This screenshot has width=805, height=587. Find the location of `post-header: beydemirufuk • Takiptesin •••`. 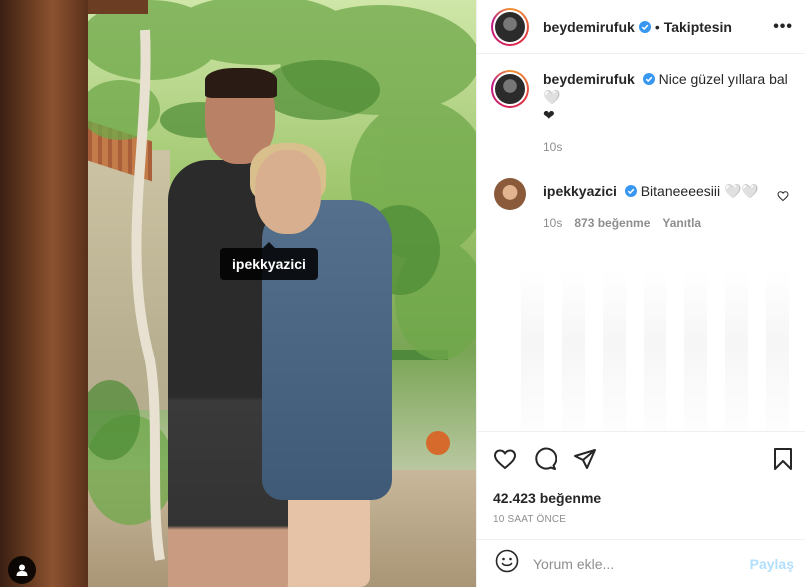

post-header: beydemirufuk • Takiptesin ••• is located at coordinates (641, 27).